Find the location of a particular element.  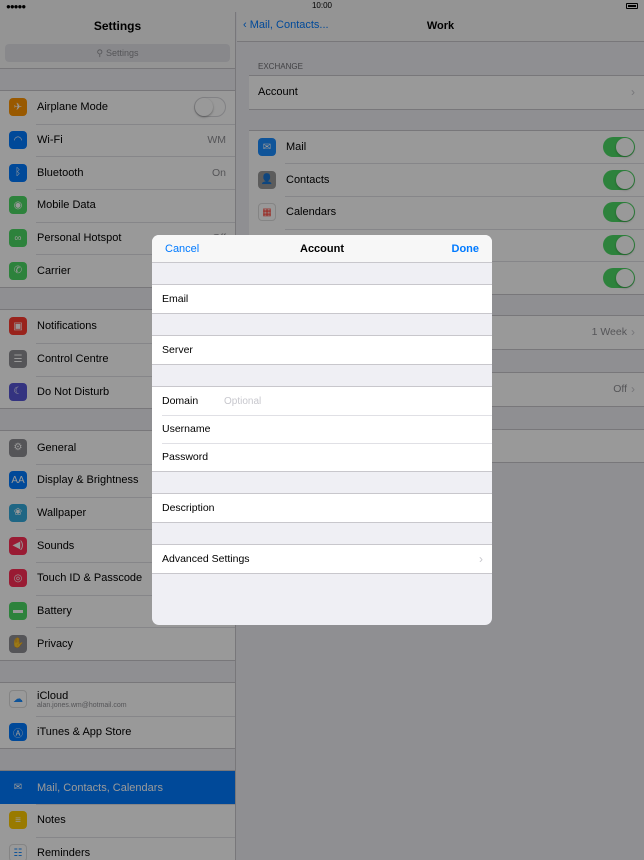

done-button: Done is located at coordinates (466, 249).